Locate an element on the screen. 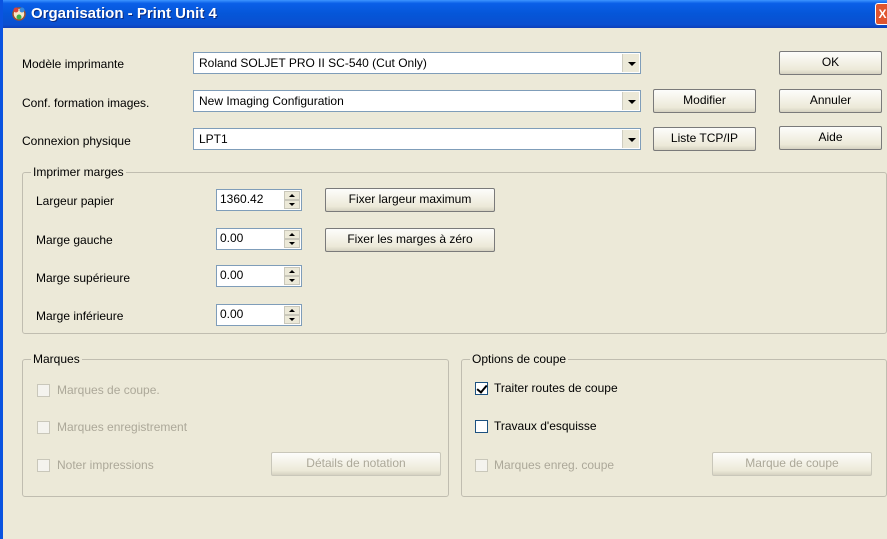  title-bar: Organisation - Print Unit 4 X is located at coordinates (445, 14).